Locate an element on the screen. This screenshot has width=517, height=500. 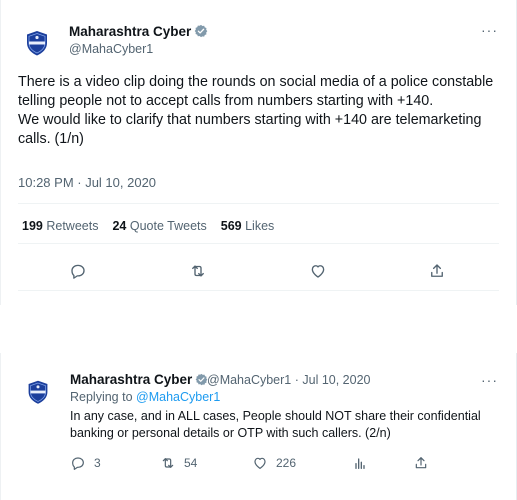
tweet-stats: 199 Retweets 24 Quote Tweets 569 Likes is located at coordinates (155, 226).